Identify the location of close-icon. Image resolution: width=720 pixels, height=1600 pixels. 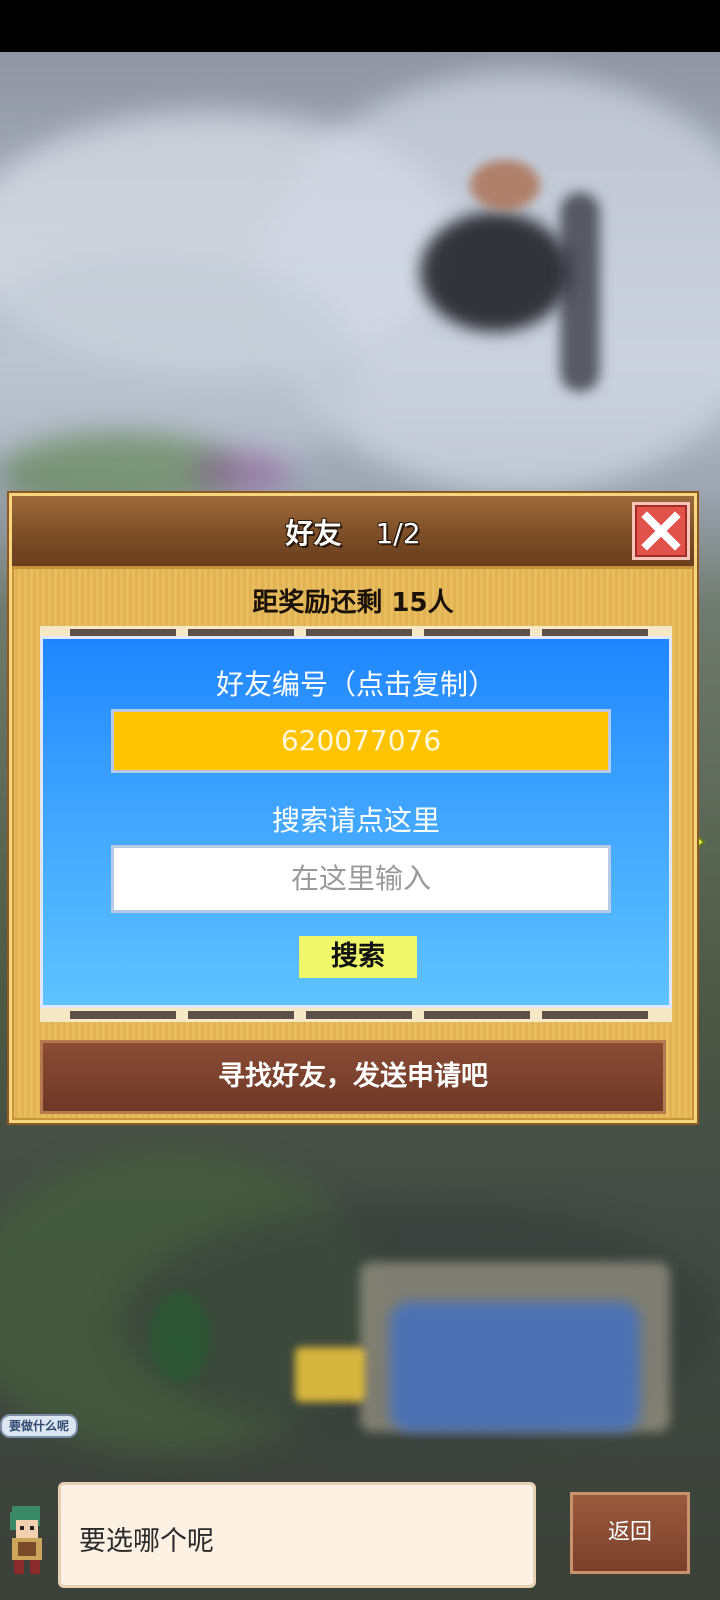
(661, 531).